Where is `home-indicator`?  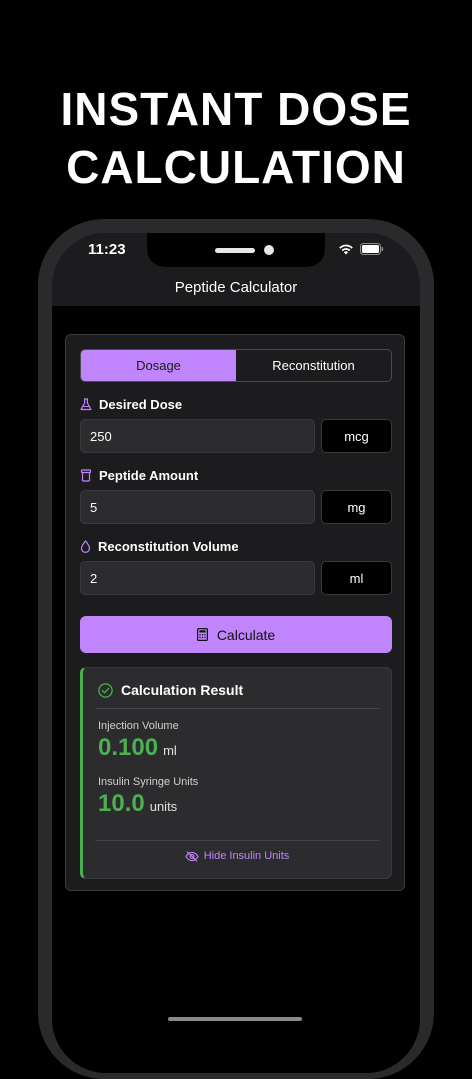
home-indicator is located at coordinates (235, 1019).